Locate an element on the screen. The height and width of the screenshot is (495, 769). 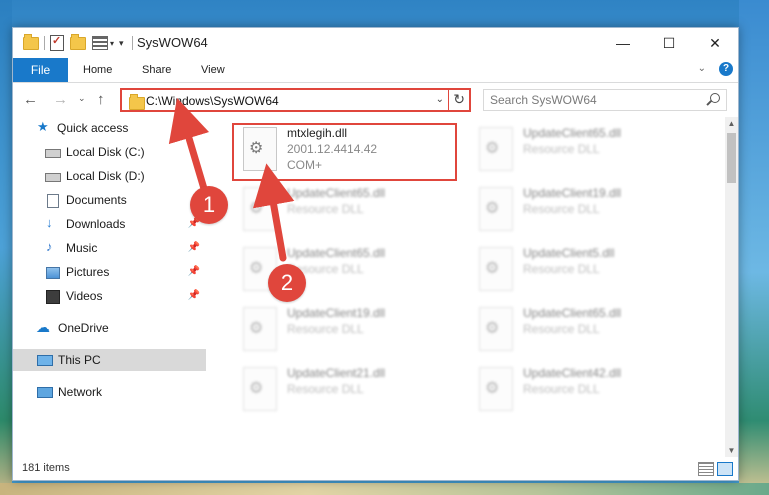
item-count: 181 items is located at coordinates (46, 468).